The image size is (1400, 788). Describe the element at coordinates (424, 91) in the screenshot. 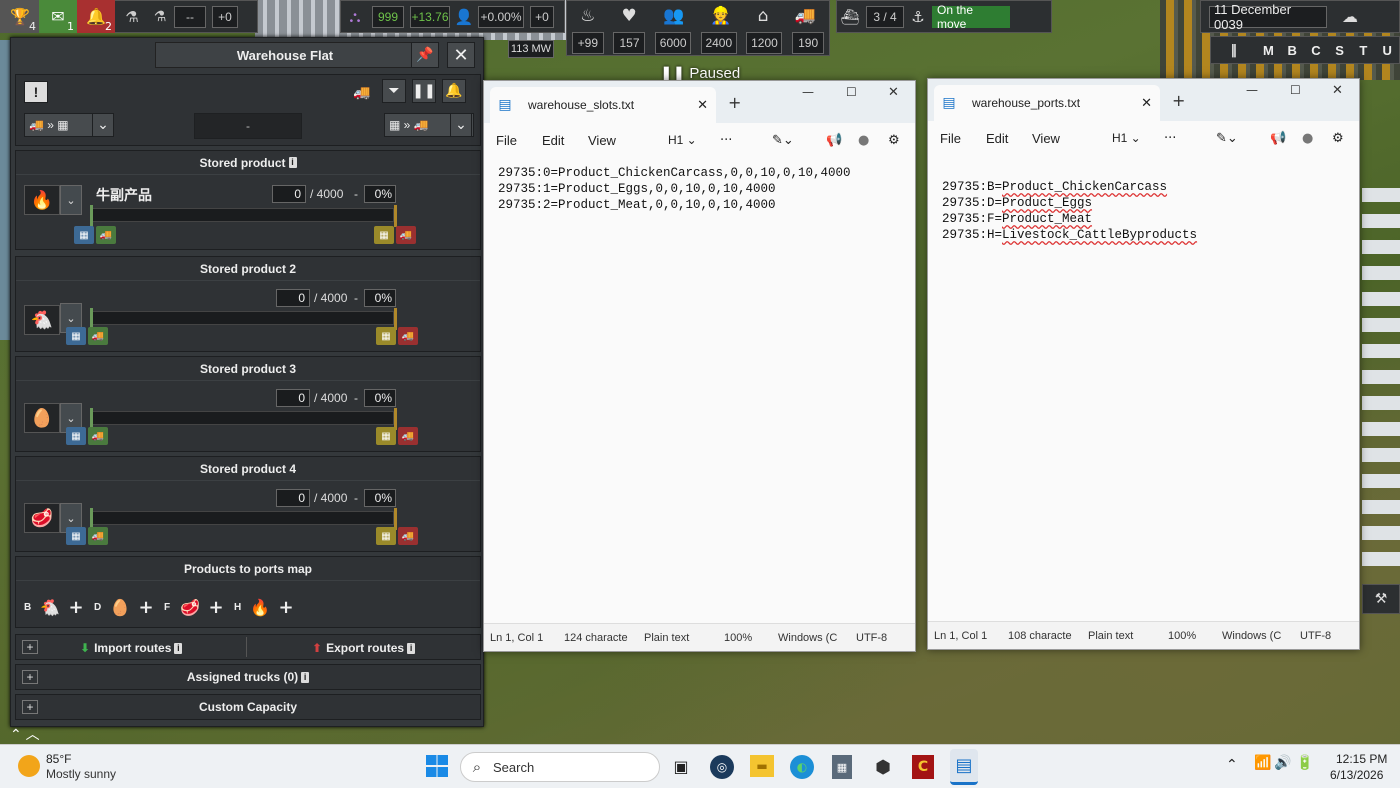

I see `pause-building-button: ❚❚` at that location.